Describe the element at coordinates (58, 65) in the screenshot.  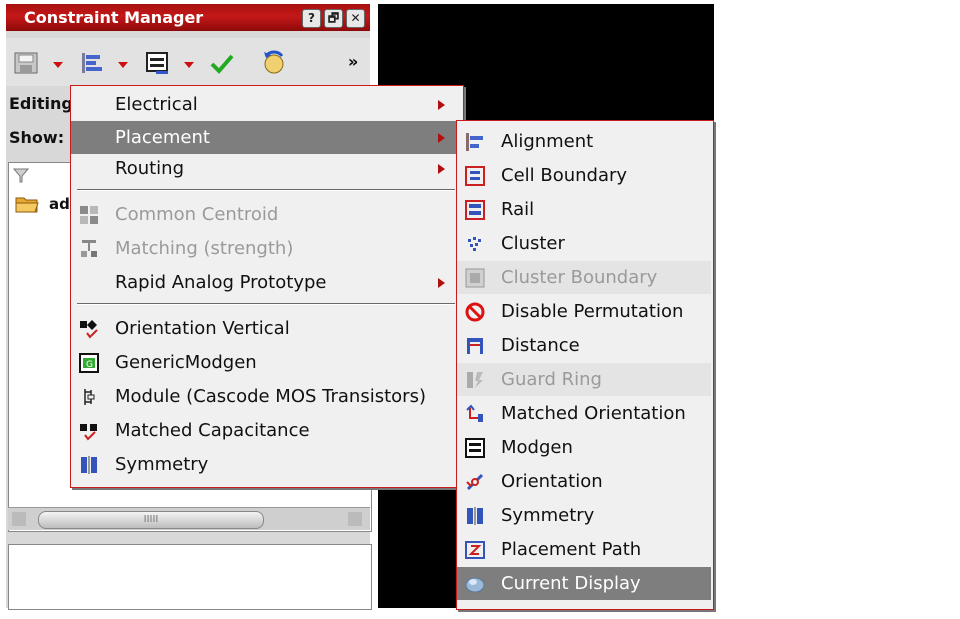
I see `save-dropdown-icon` at that location.